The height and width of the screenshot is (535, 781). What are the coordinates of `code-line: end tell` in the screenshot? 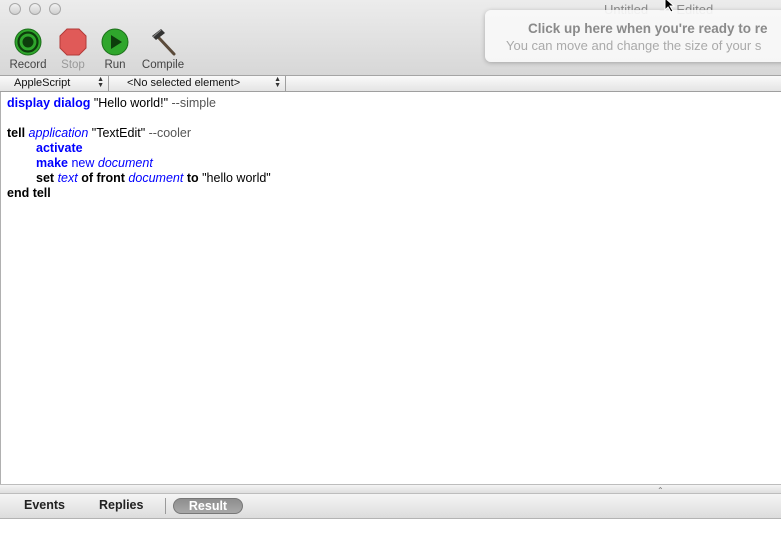 It's located at (139, 193).